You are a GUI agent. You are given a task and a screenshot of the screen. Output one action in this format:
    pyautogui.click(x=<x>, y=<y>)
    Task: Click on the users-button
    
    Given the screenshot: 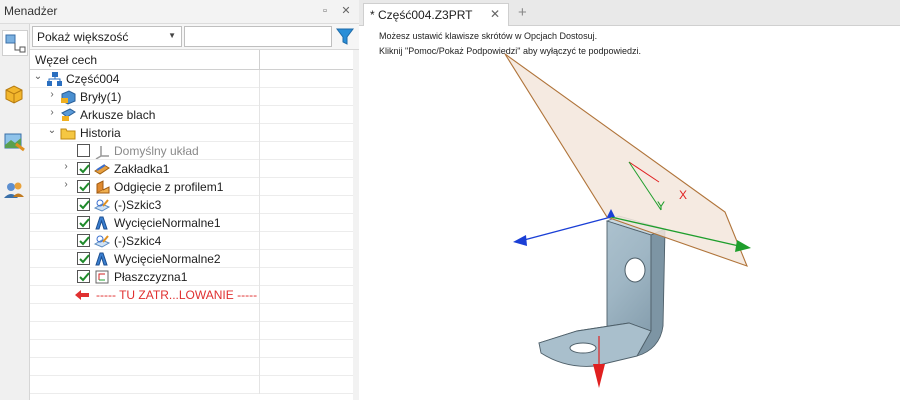 What is the action you would take?
    pyautogui.click(x=15, y=191)
    